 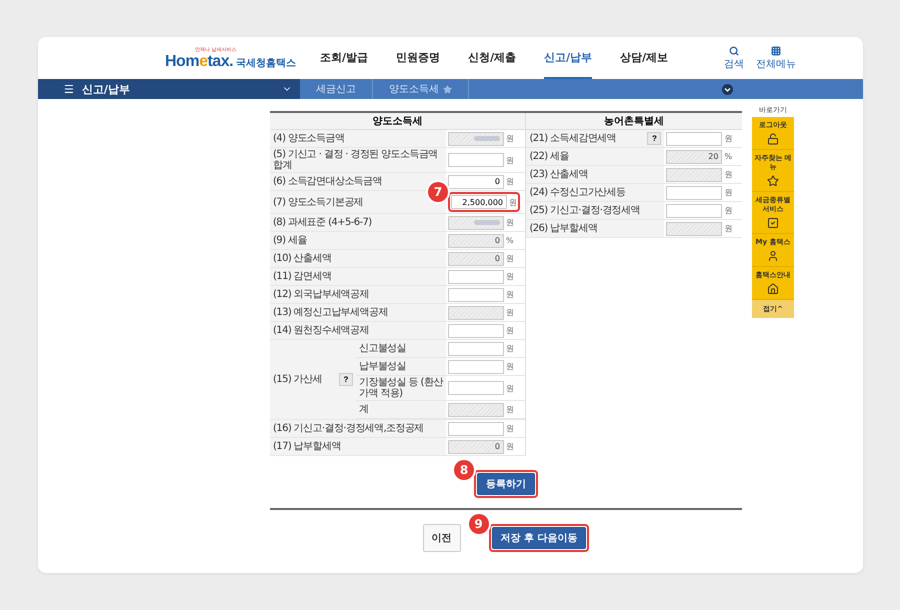 I want to click on column-header: 양도소득세, so click(x=398, y=121).